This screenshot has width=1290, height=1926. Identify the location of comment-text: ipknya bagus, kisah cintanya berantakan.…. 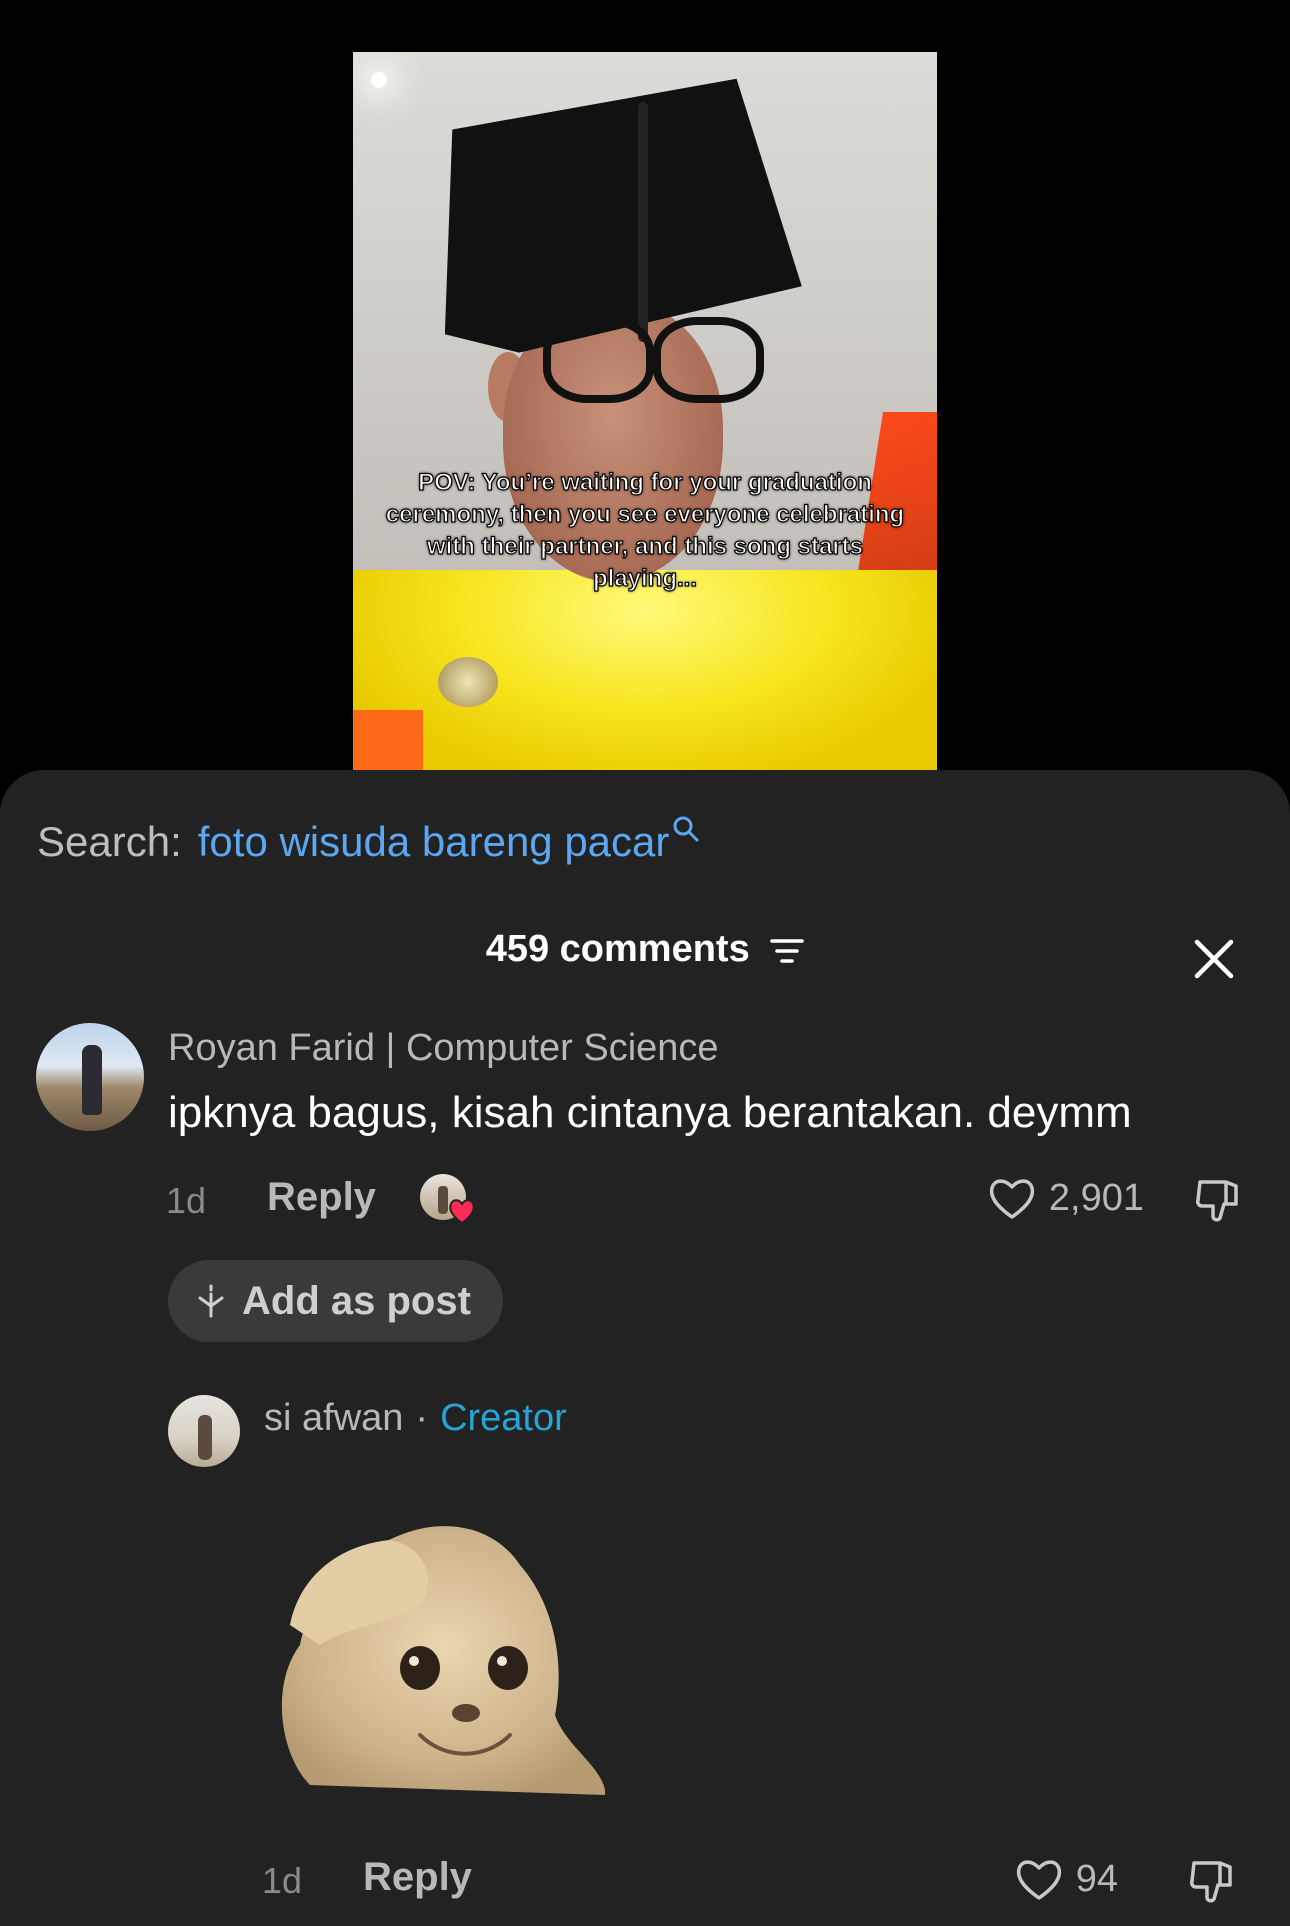
(650, 1112).